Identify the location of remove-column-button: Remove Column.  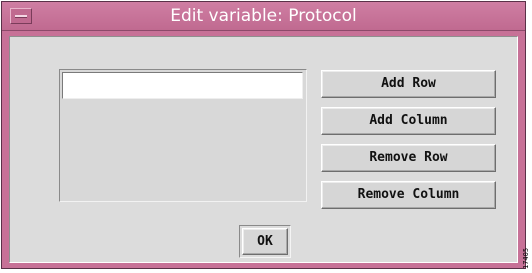
(408, 195).